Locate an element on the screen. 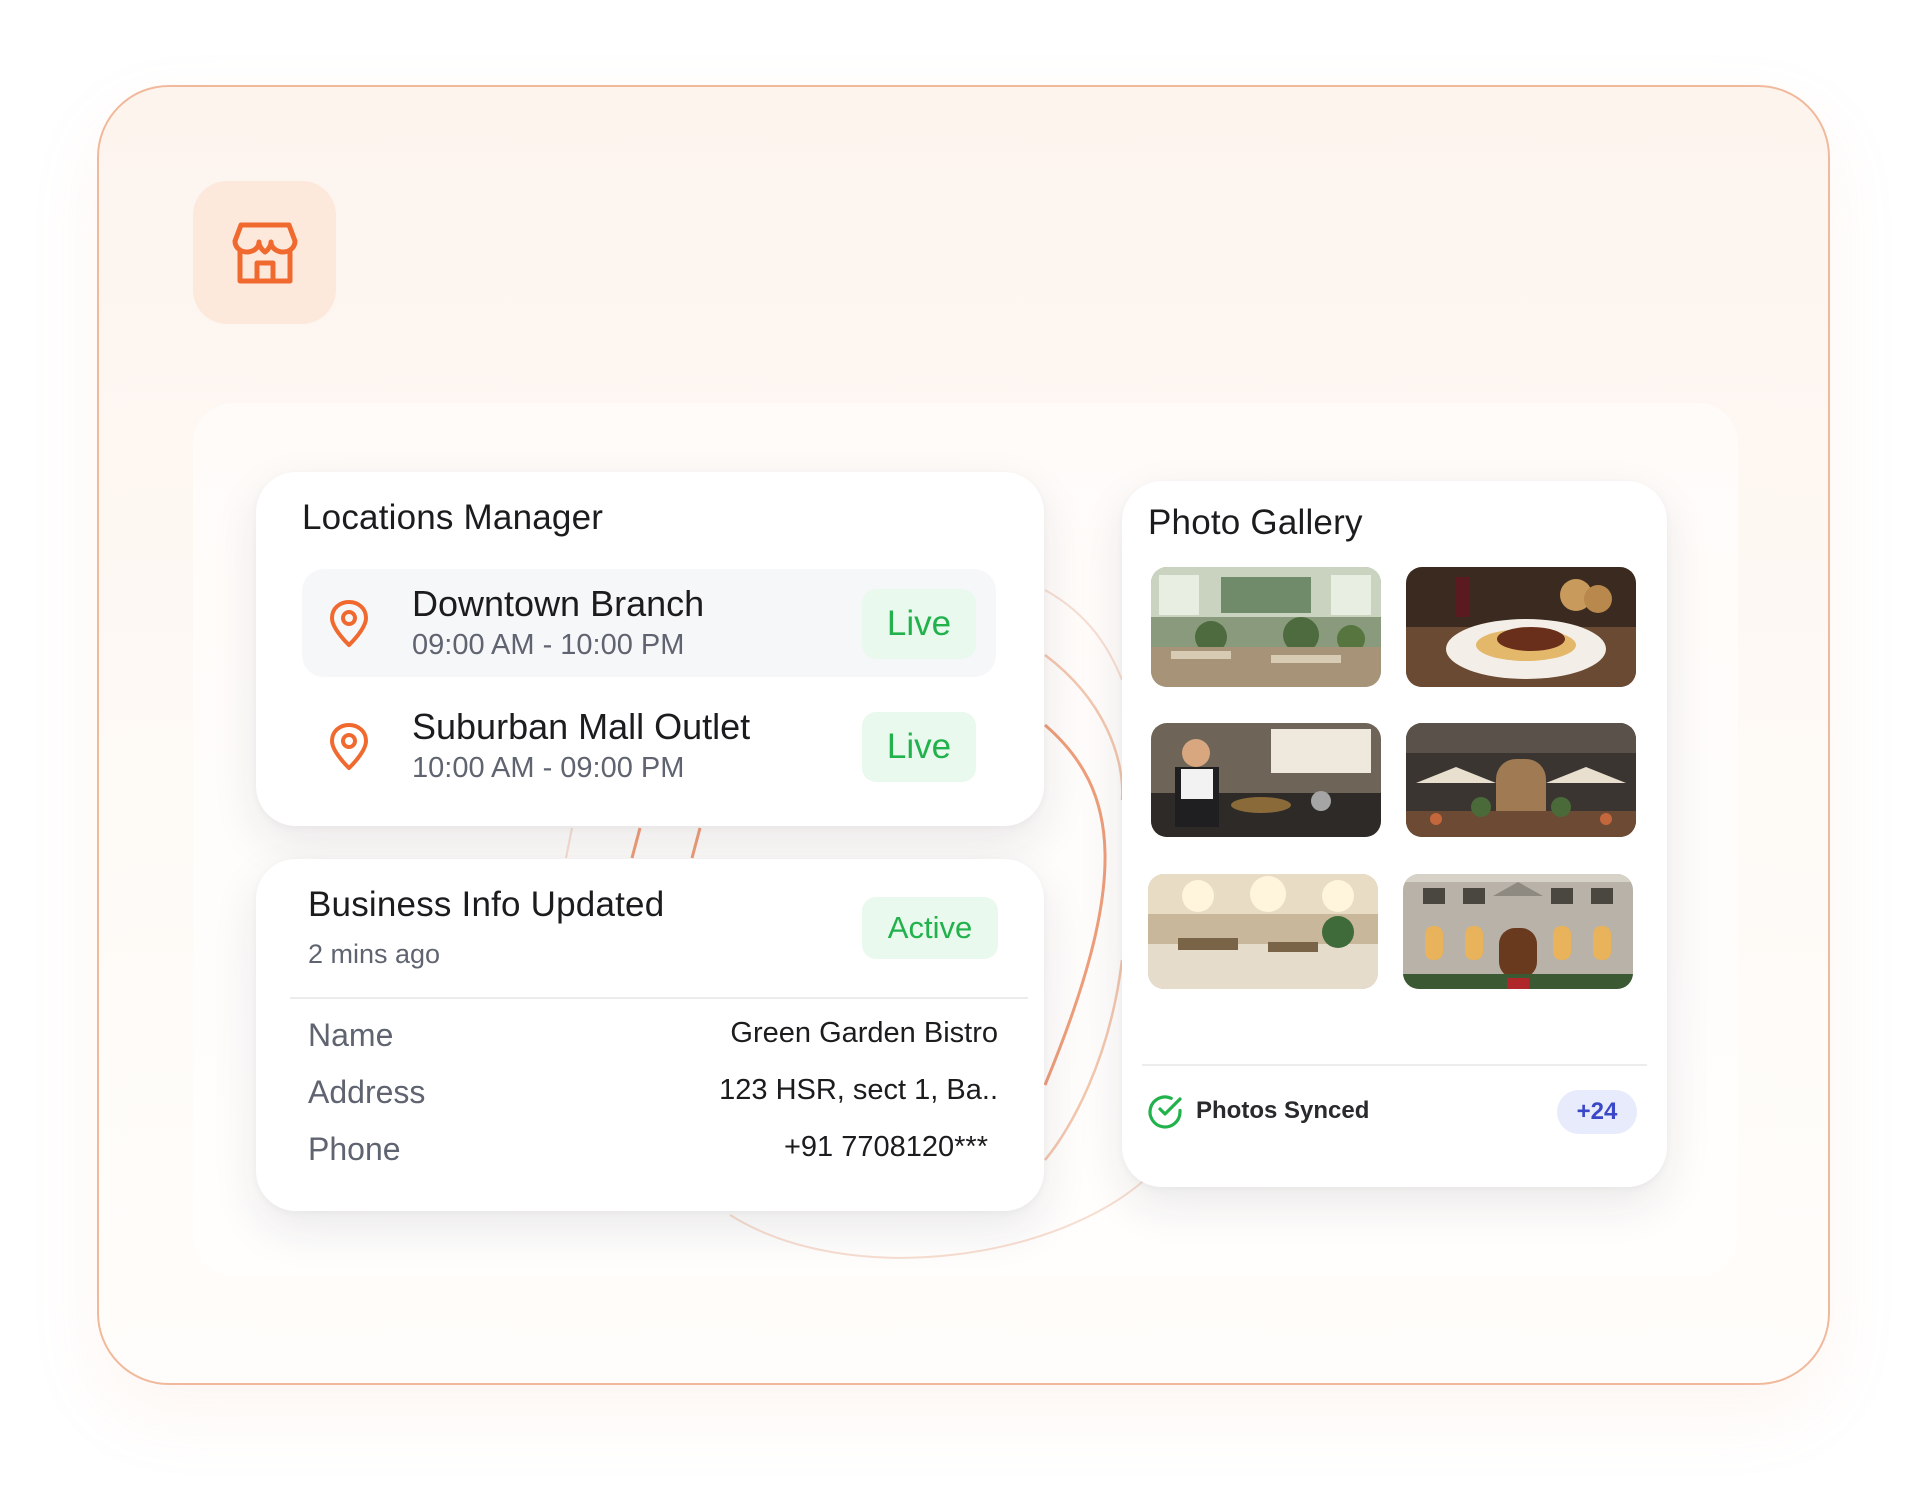 The width and height of the screenshot is (1920, 1488). photo-thumbnail-banquet-hall is located at coordinates (1263, 931).